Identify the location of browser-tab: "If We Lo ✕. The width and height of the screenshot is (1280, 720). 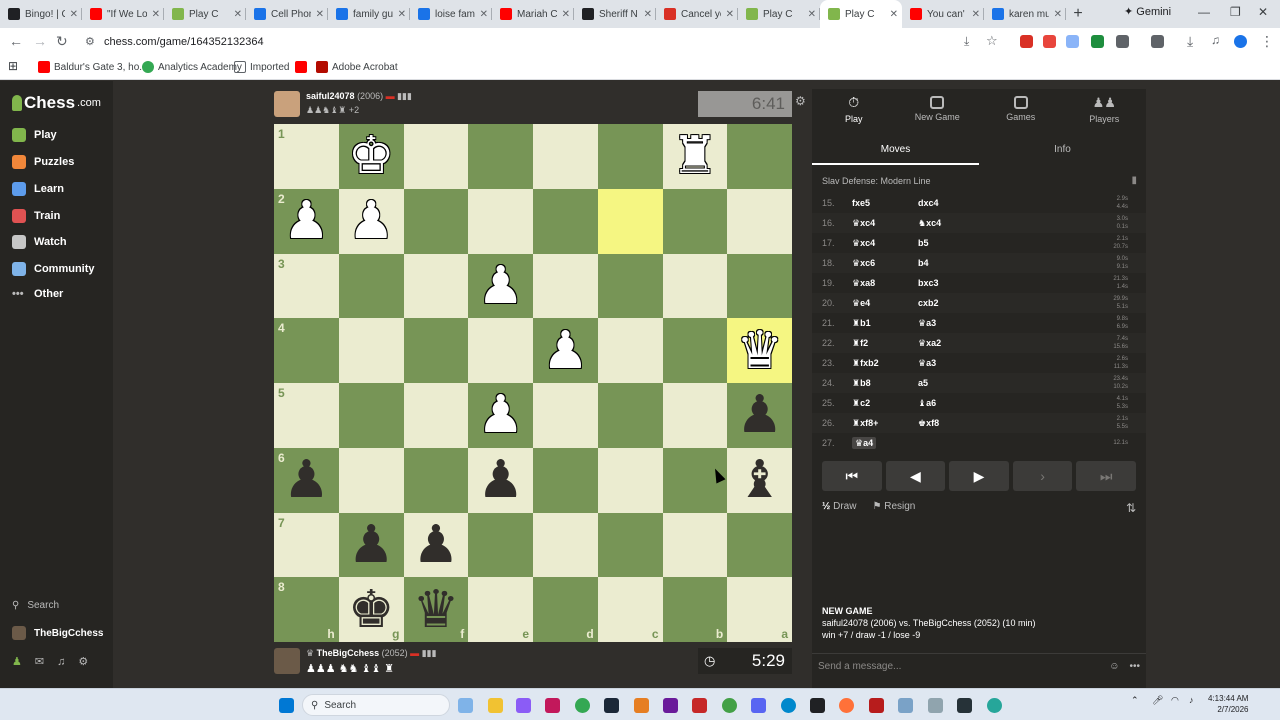
(123, 14).